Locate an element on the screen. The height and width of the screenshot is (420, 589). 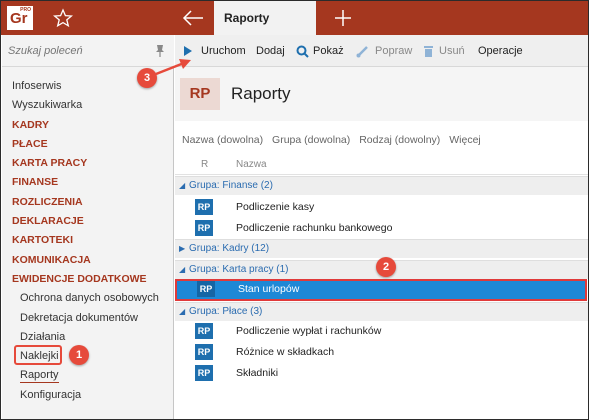
app-logo: Gr PRO is located at coordinates (20, 18).